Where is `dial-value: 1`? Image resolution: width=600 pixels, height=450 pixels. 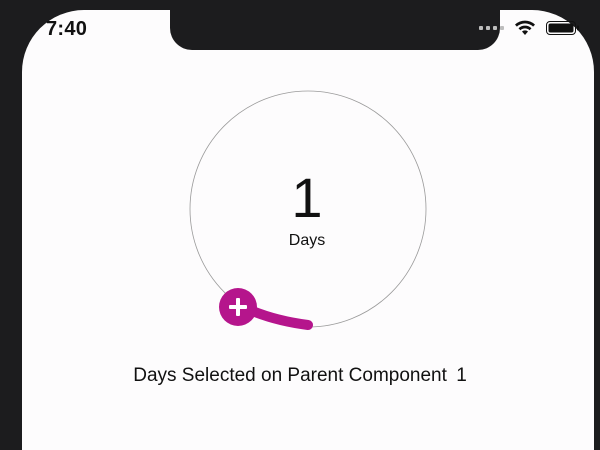 dial-value: 1 is located at coordinates (307, 197).